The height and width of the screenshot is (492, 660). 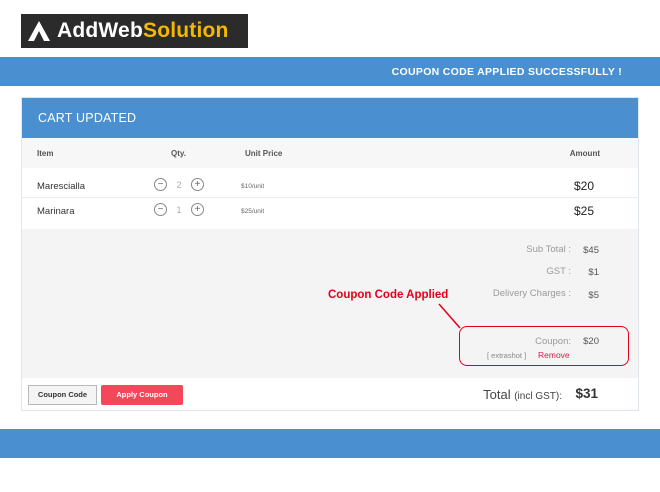 What do you see at coordinates (330, 71) in the screenshot?
I see `success-banner: COUPON CODE APPLIED SUCCESSFULLY !` at bounding box center [330, 71].